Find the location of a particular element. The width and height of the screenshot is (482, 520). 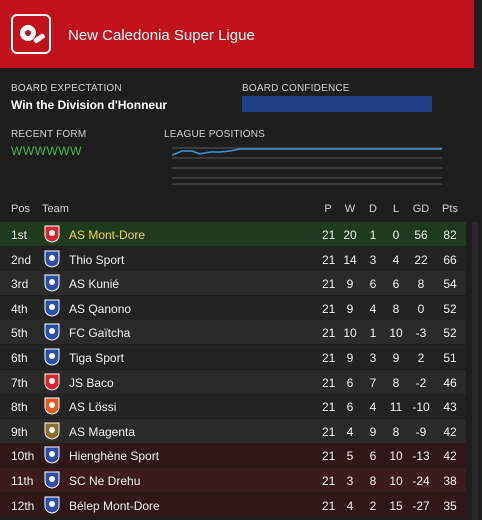

team-name: AS Mont-Dore is located at coordinates (107, 235).